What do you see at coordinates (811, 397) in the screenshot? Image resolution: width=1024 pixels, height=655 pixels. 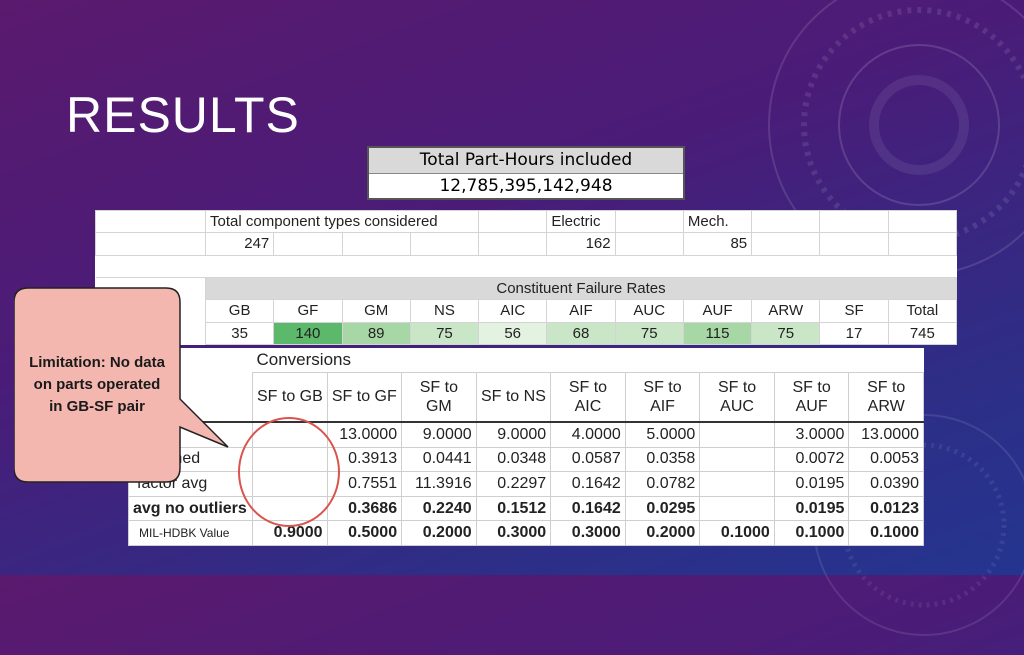 I see `conv-col-header: SF to AUF` at bounding box center [811, 397].